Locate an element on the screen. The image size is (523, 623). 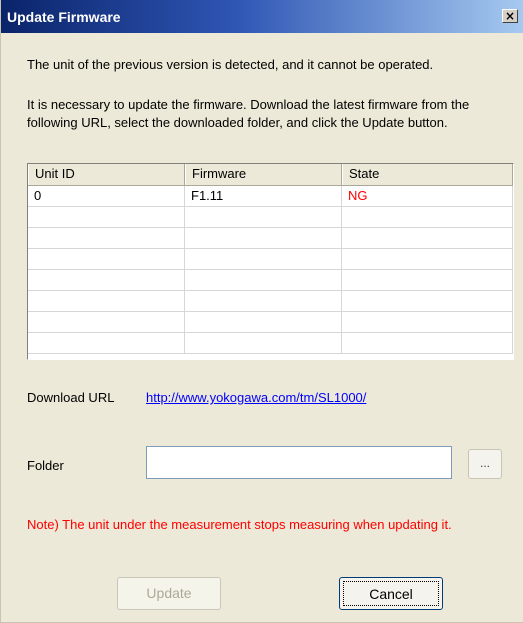
folder-label: Folder is located at coordinates (45, 465).